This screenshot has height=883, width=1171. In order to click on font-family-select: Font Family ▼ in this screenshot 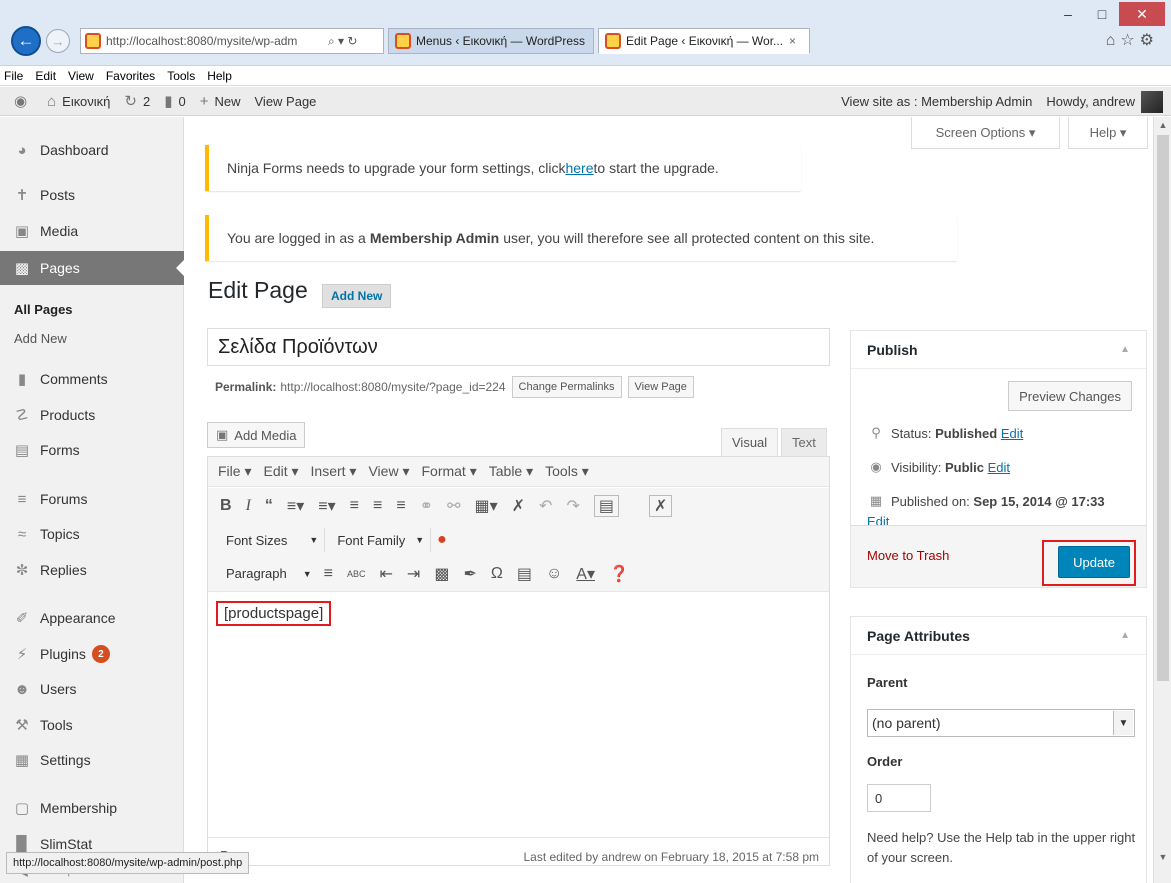, I will do `click(381, 540)`.